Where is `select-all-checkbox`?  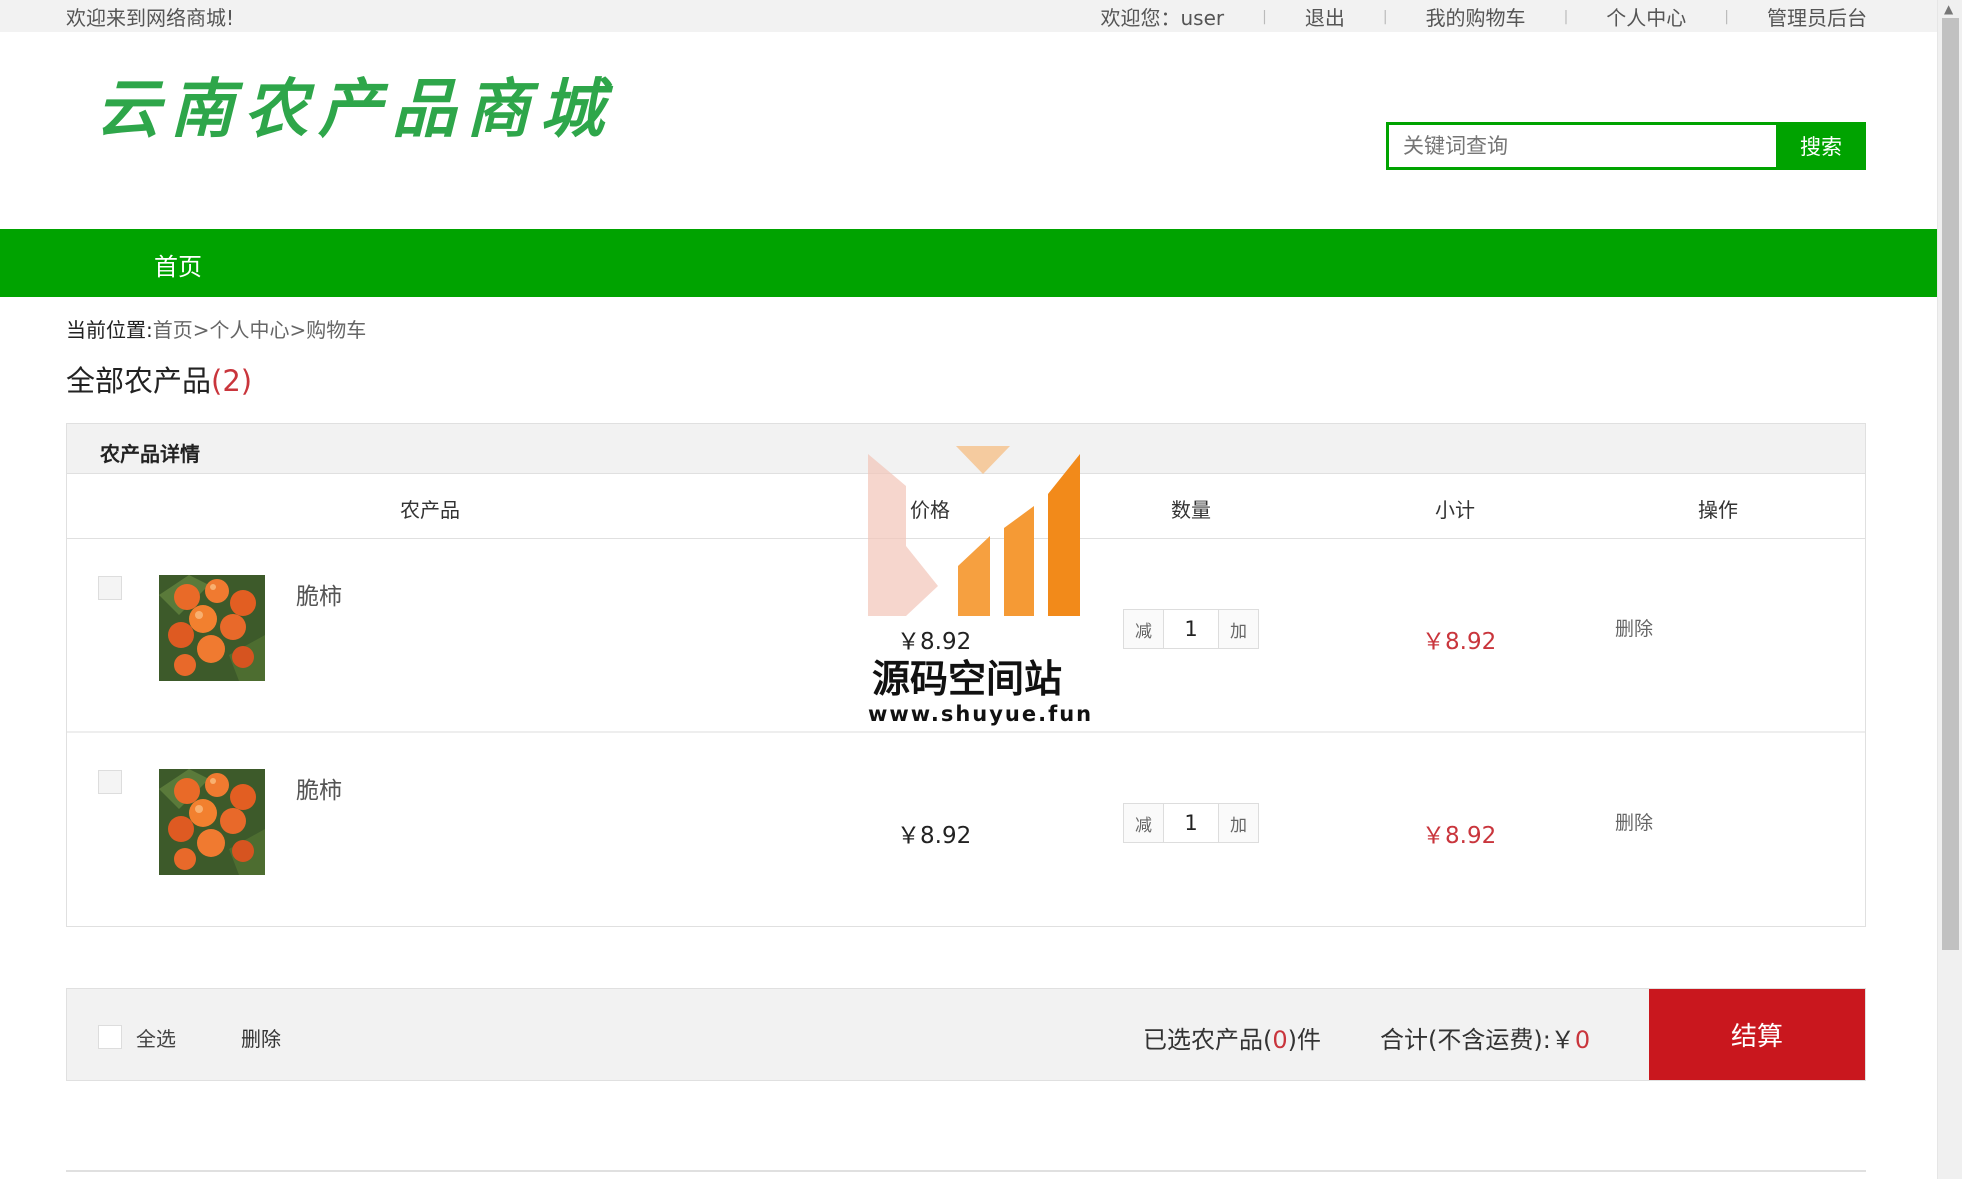
select-all-checkbox is located at coordinates (110, 1037).